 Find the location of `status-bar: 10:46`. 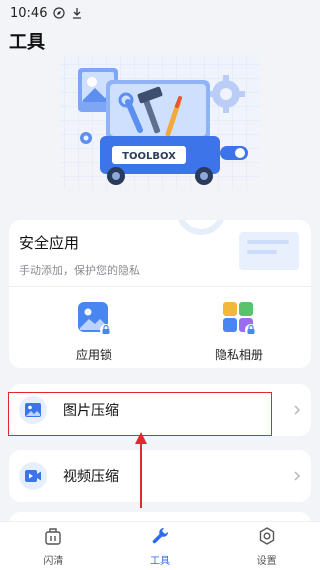

status-bar: 10:46 is located at coordinates (160, 13).